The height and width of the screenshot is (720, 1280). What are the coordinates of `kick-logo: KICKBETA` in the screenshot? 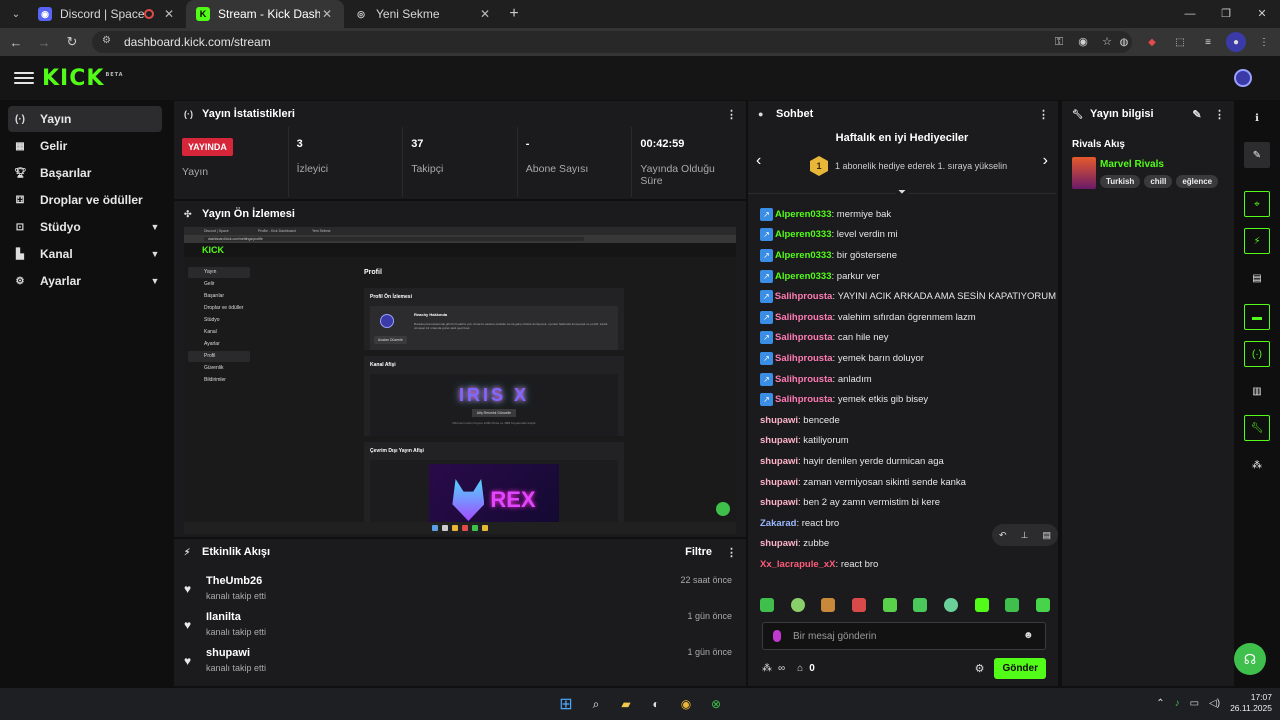 It's located at (83, 78).